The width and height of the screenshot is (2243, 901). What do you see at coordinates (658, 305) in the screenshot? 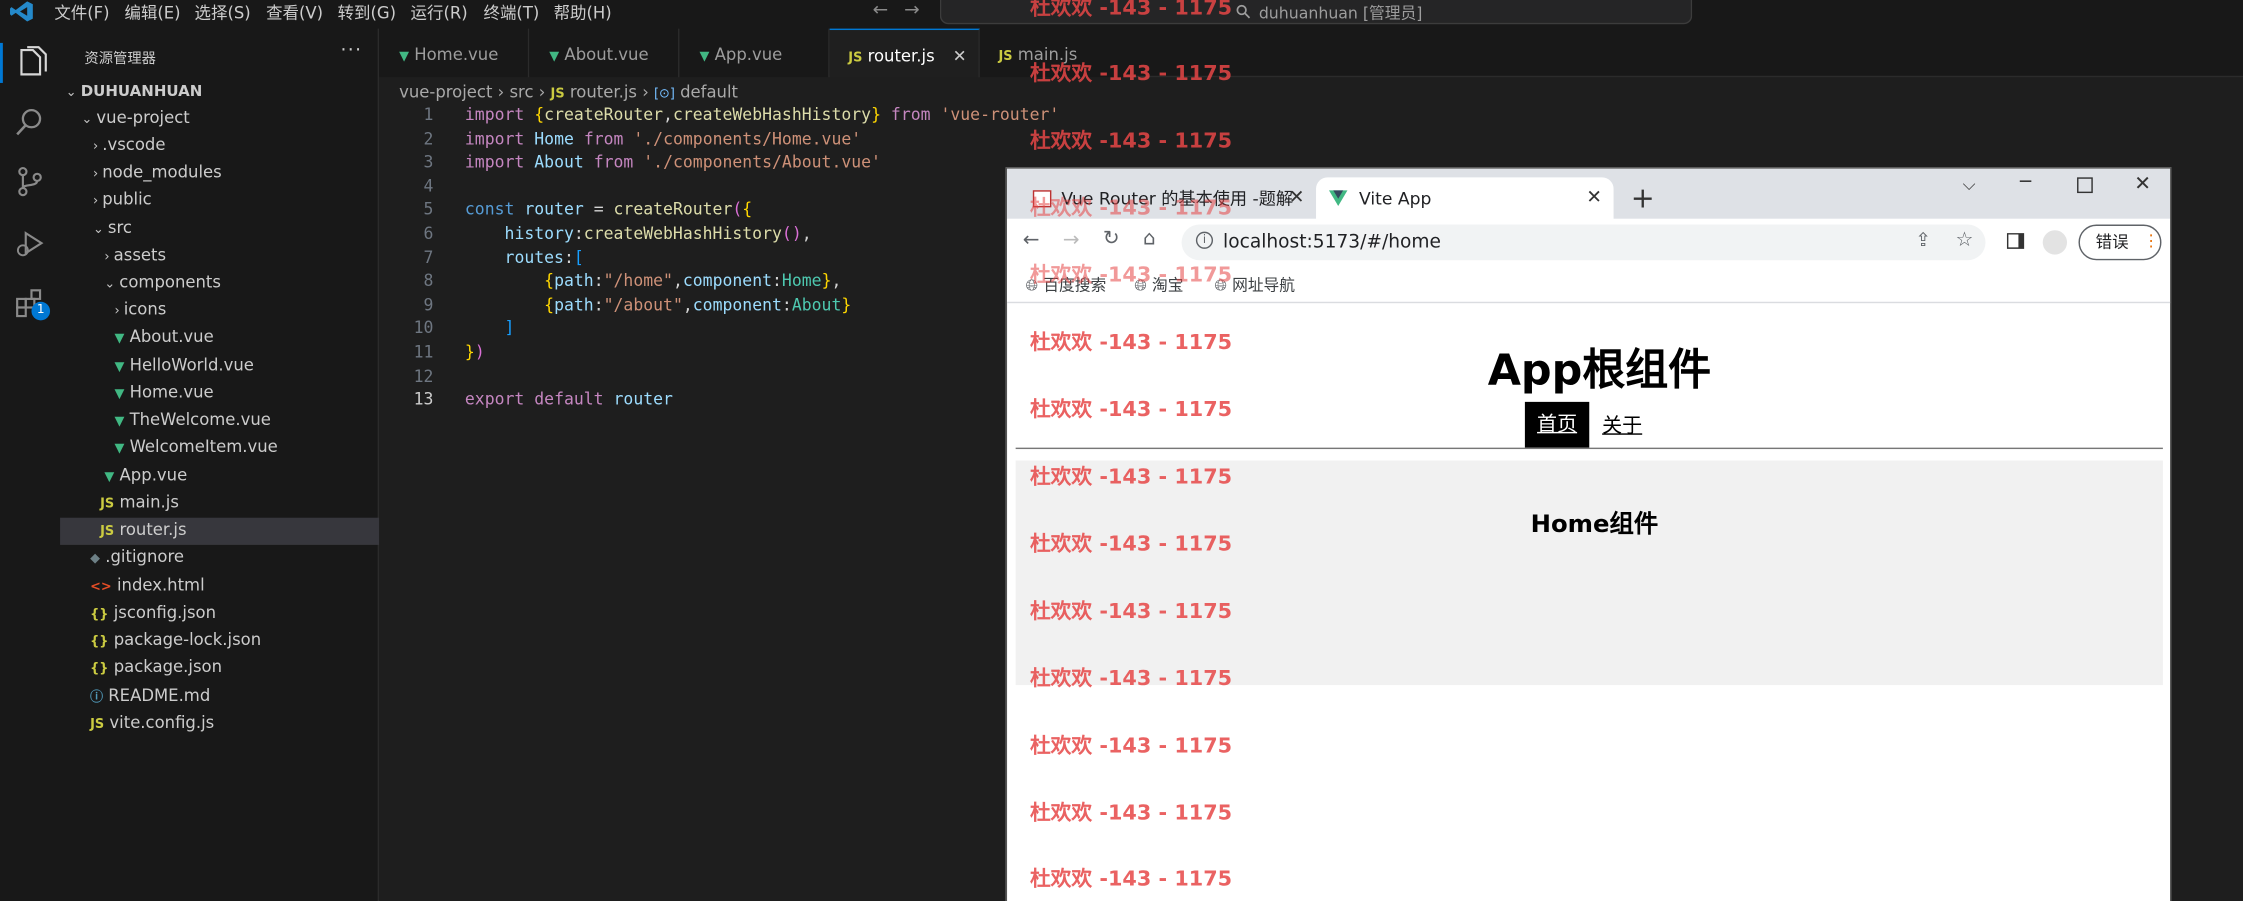
I see `code-line: {path:"/about",component:About}` at bounding box center [658, 305].